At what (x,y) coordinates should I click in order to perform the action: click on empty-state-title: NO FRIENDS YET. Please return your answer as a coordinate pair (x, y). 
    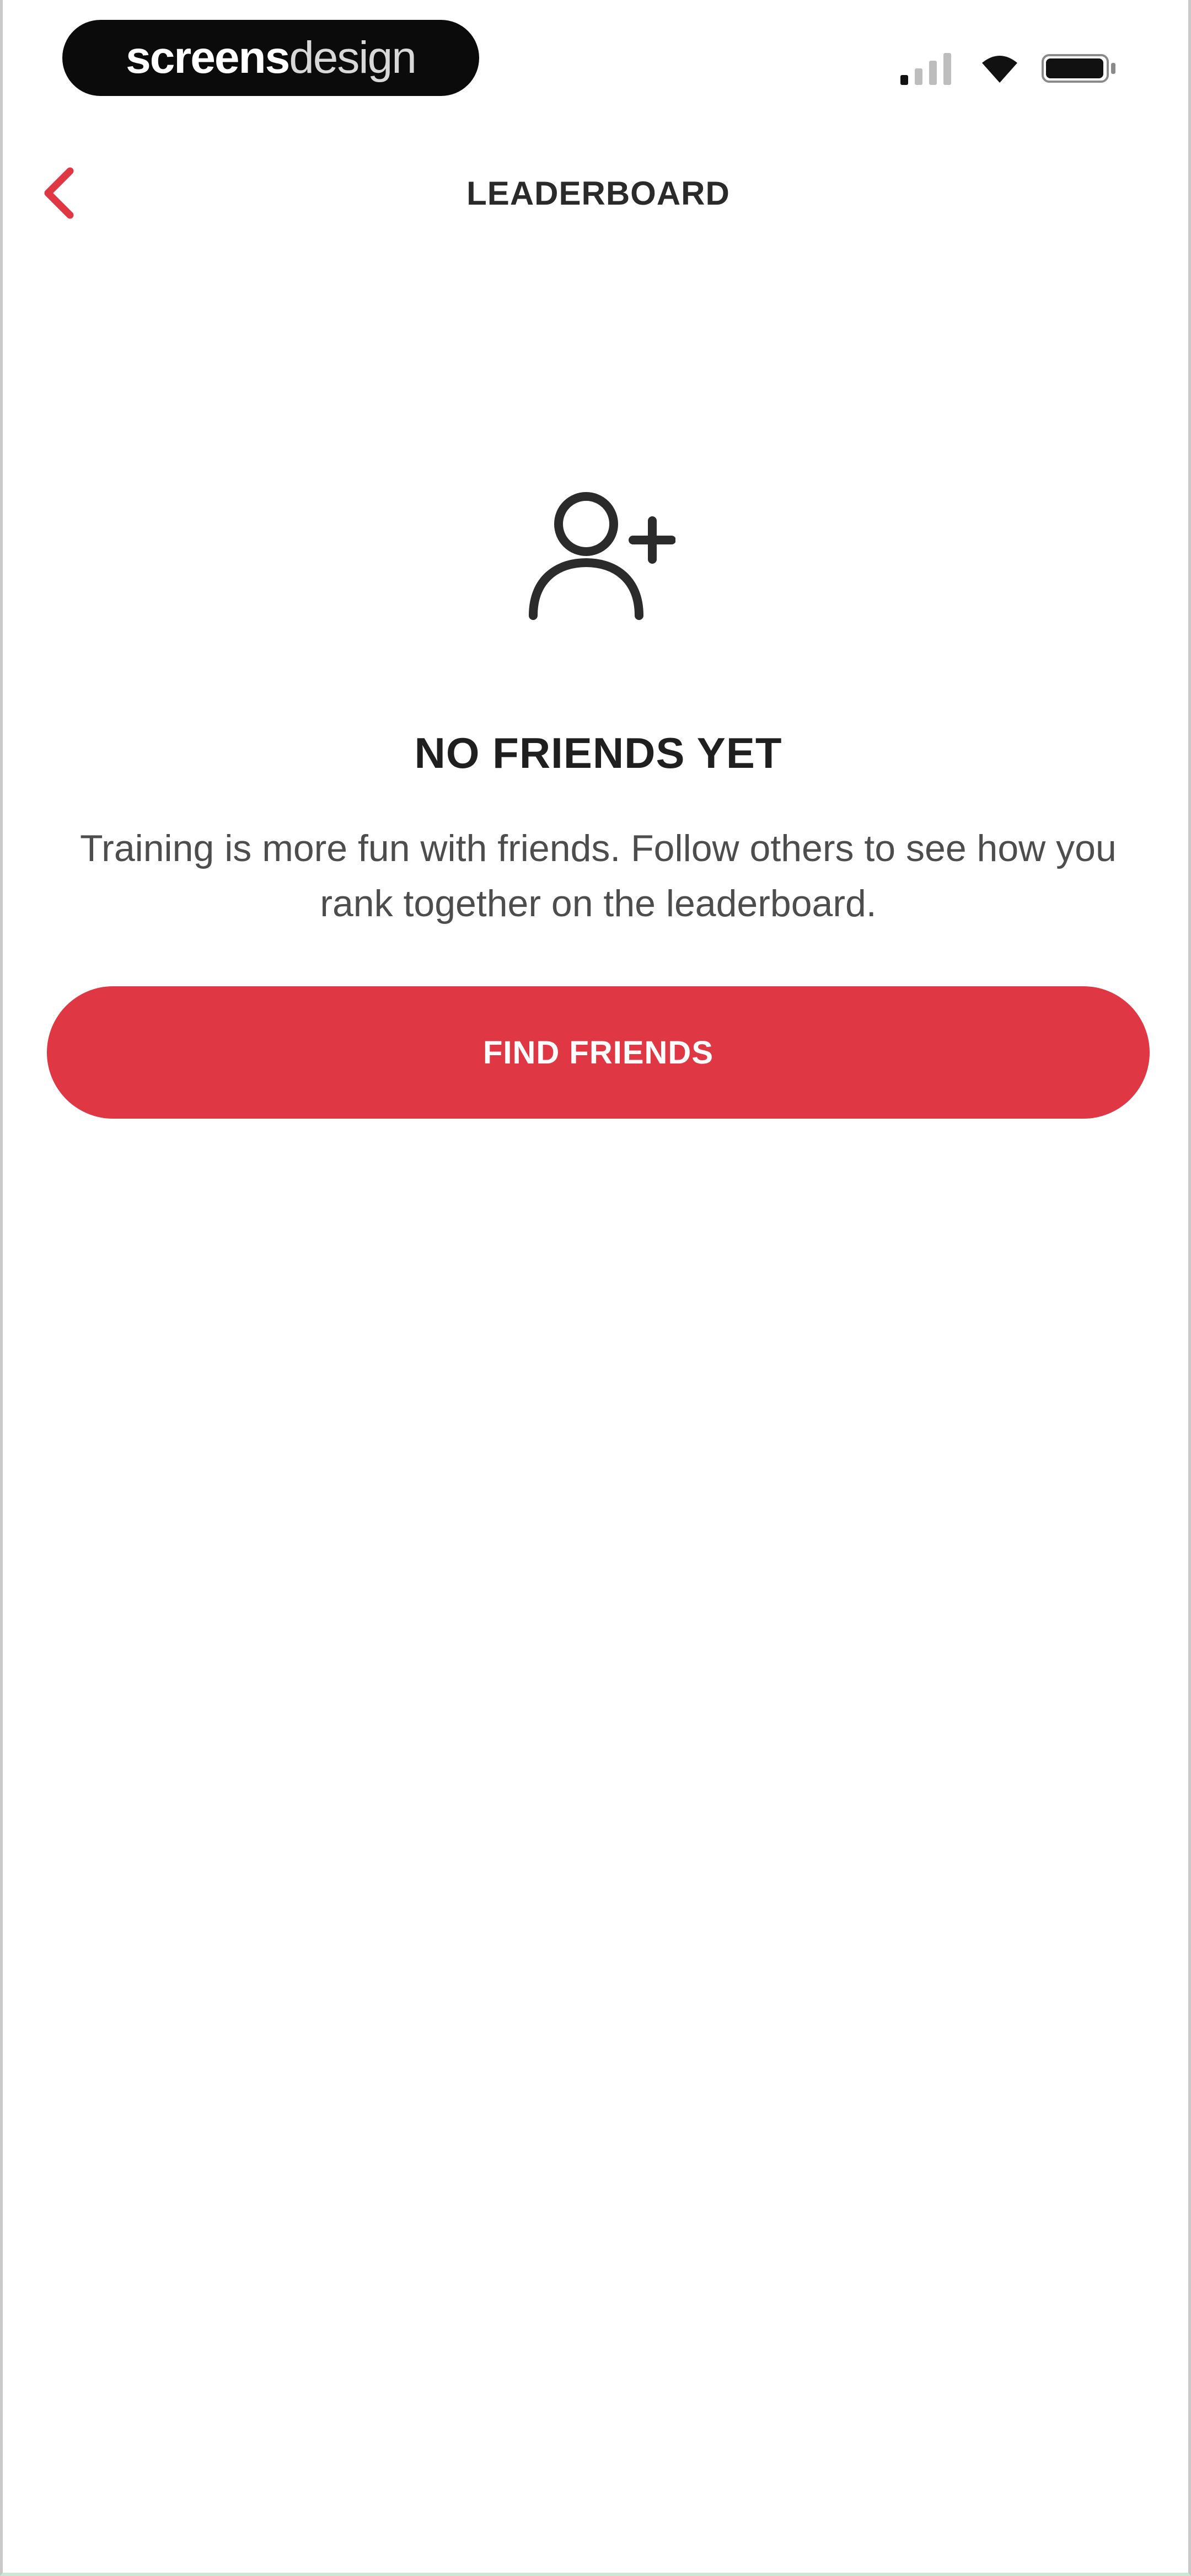
    Looking at the image, I should click on (598, 753).